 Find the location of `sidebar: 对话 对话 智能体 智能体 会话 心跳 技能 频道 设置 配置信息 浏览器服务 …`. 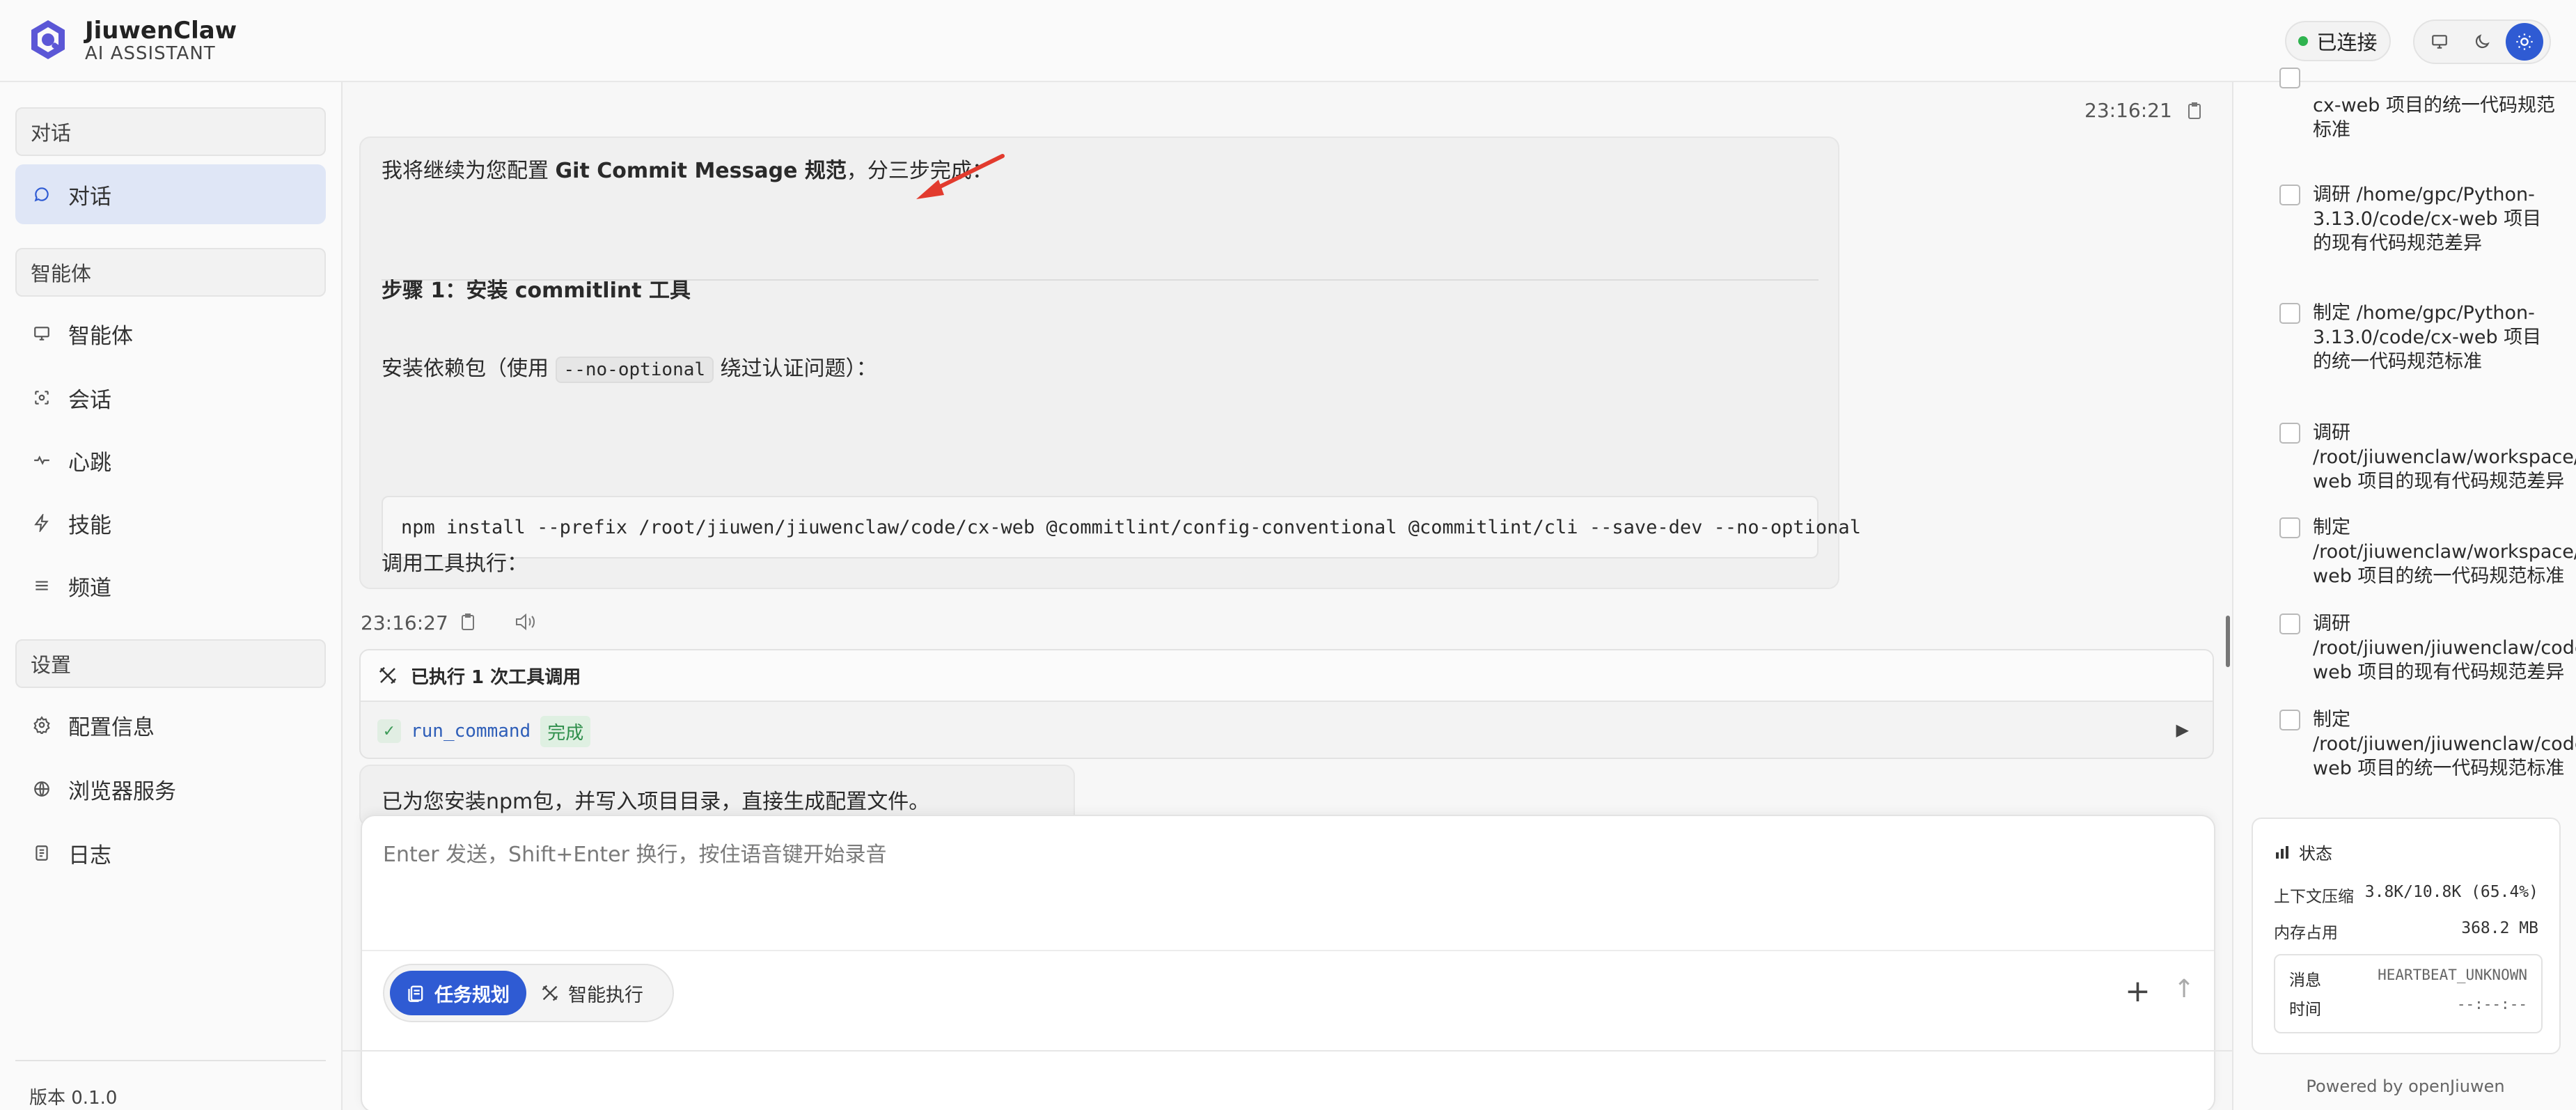

sidebar: 对话 对话 智能体 智能体 会话 心跳 技能 频道 设置 配置信息 浏览器服务 … is located at coordinates (171, 596).